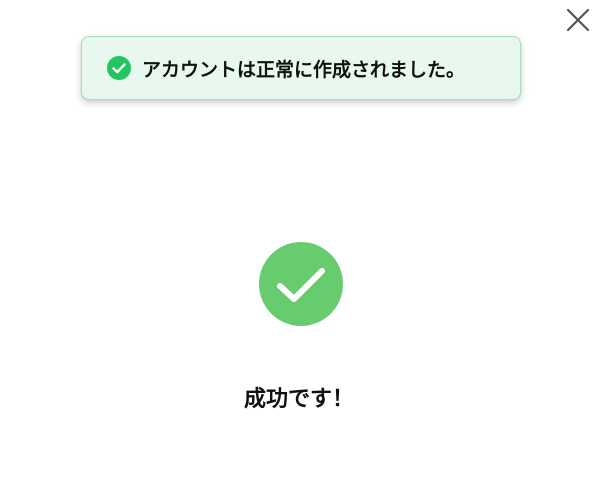  What do you see at coordinates (298, 399) in the screenshot?
I see `success-title: 成功です！` at bounding box center [298, 399].